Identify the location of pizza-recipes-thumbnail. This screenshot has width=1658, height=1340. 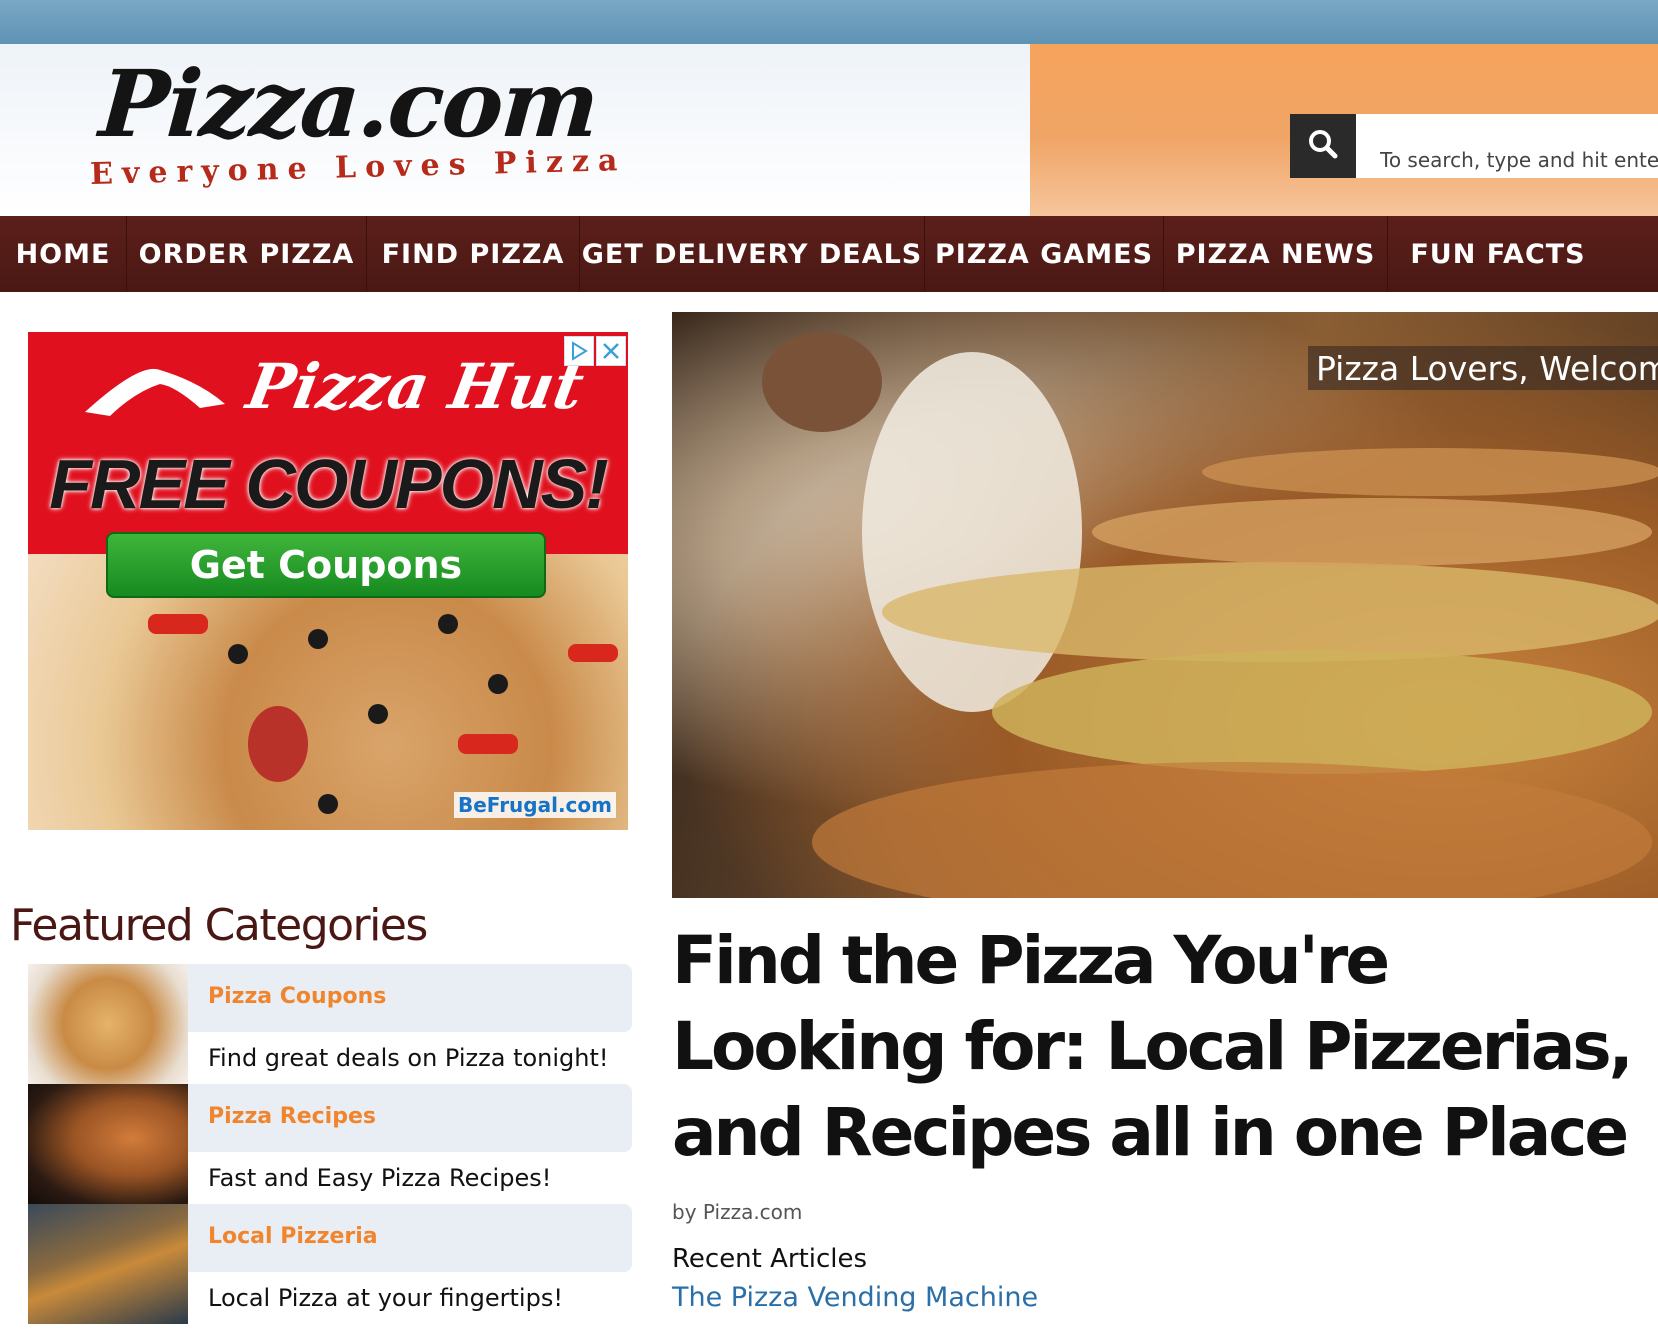
(108, 1144).